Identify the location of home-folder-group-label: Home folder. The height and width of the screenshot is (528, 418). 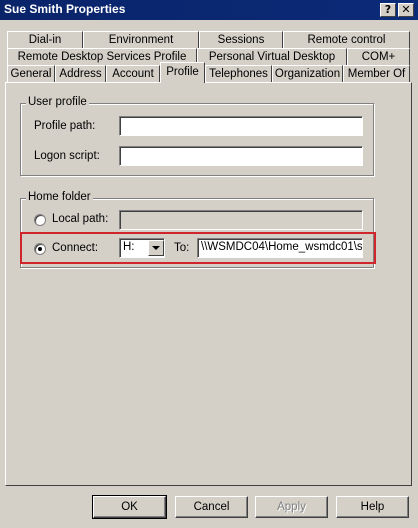
(59, 197).